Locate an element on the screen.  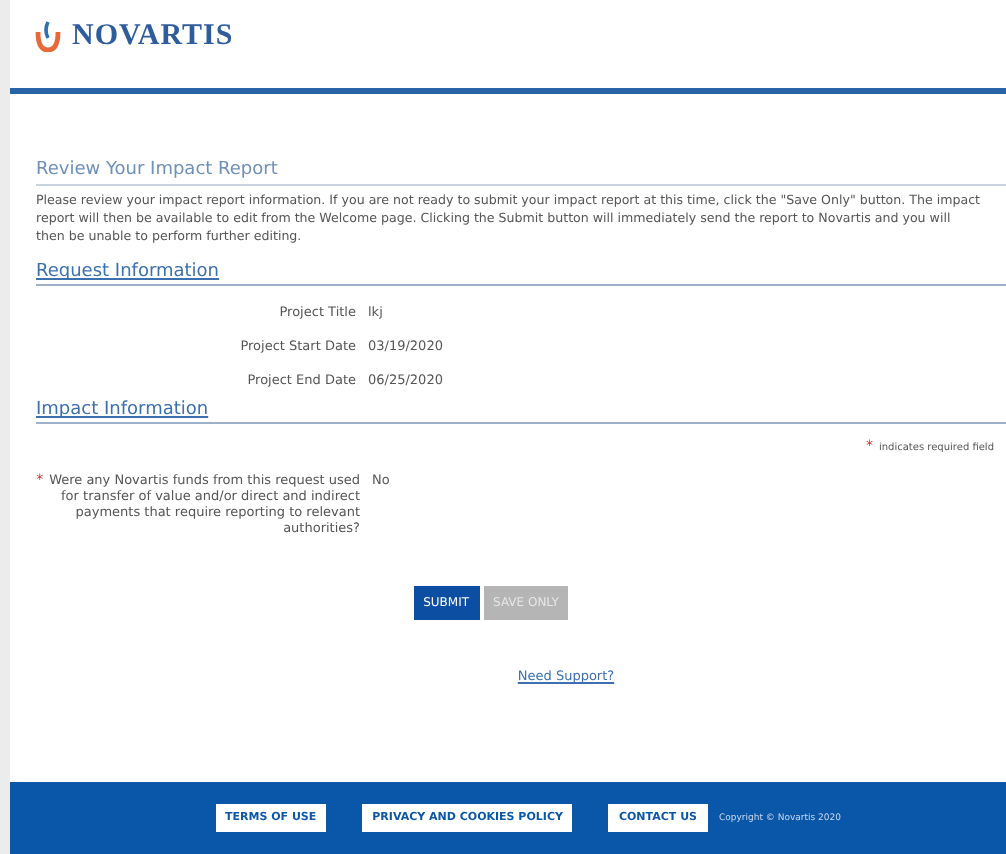
section-title: Impact Information is located at coordinates (521, 412).